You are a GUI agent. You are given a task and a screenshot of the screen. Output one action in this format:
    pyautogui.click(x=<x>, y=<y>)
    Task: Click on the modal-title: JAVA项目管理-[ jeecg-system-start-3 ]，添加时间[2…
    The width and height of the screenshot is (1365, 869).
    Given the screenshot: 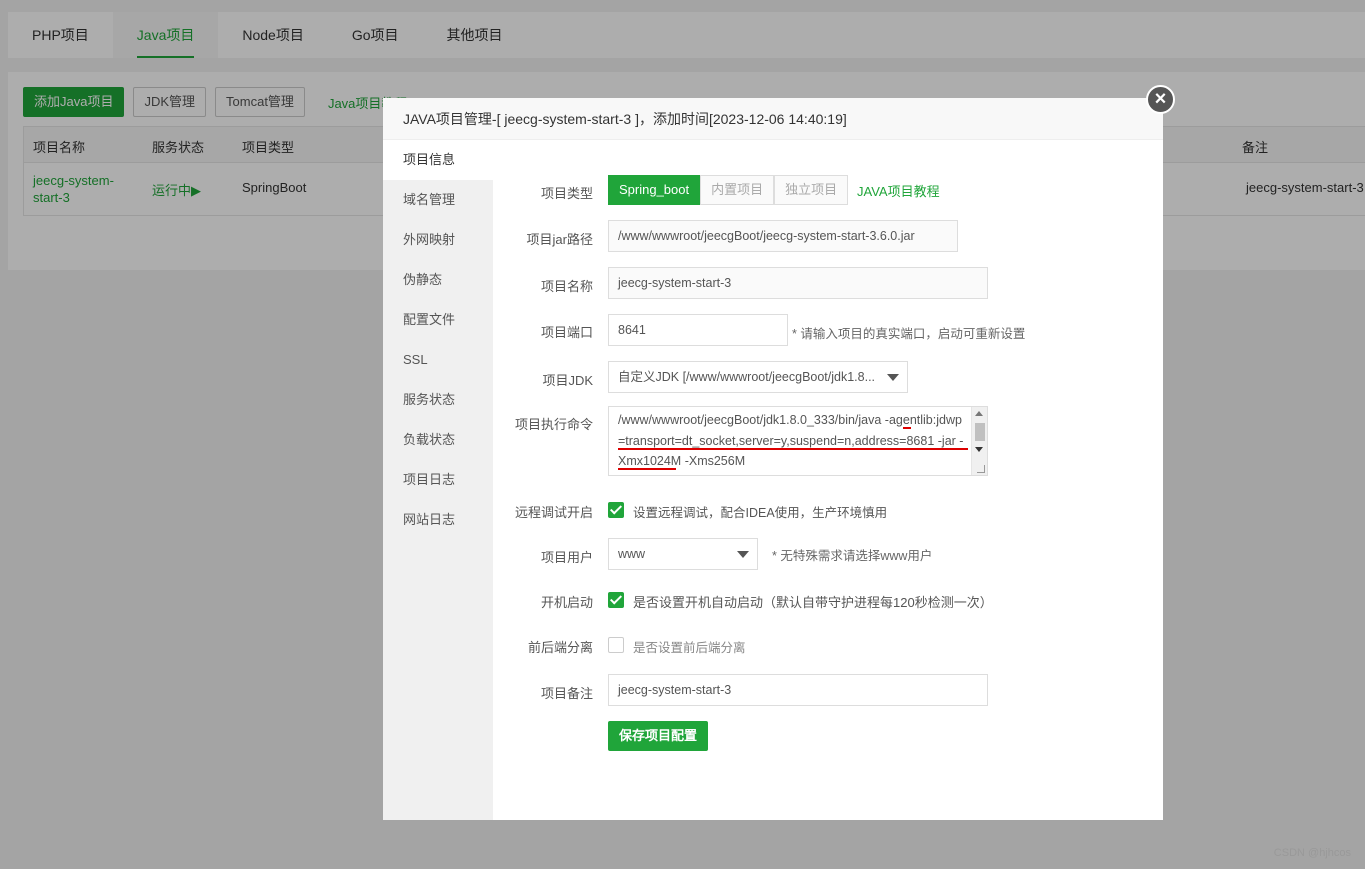 What is the action you would take?
    pyautogui.click(x=773, y=119)
    